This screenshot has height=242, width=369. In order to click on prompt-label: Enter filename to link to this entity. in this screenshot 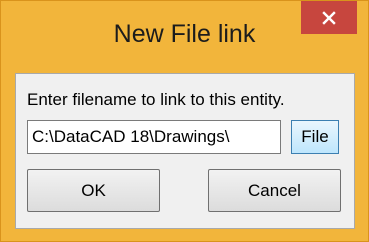, I will do `click(156, 99)`.